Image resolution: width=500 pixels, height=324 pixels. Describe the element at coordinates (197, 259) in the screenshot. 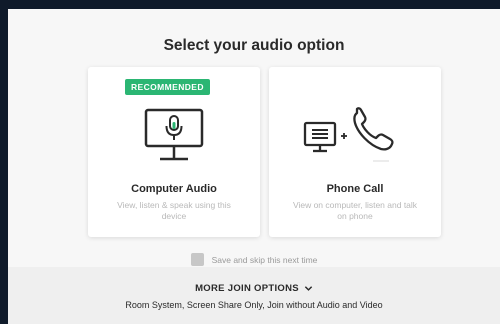

I see `save-skip-checkbox` at that location.